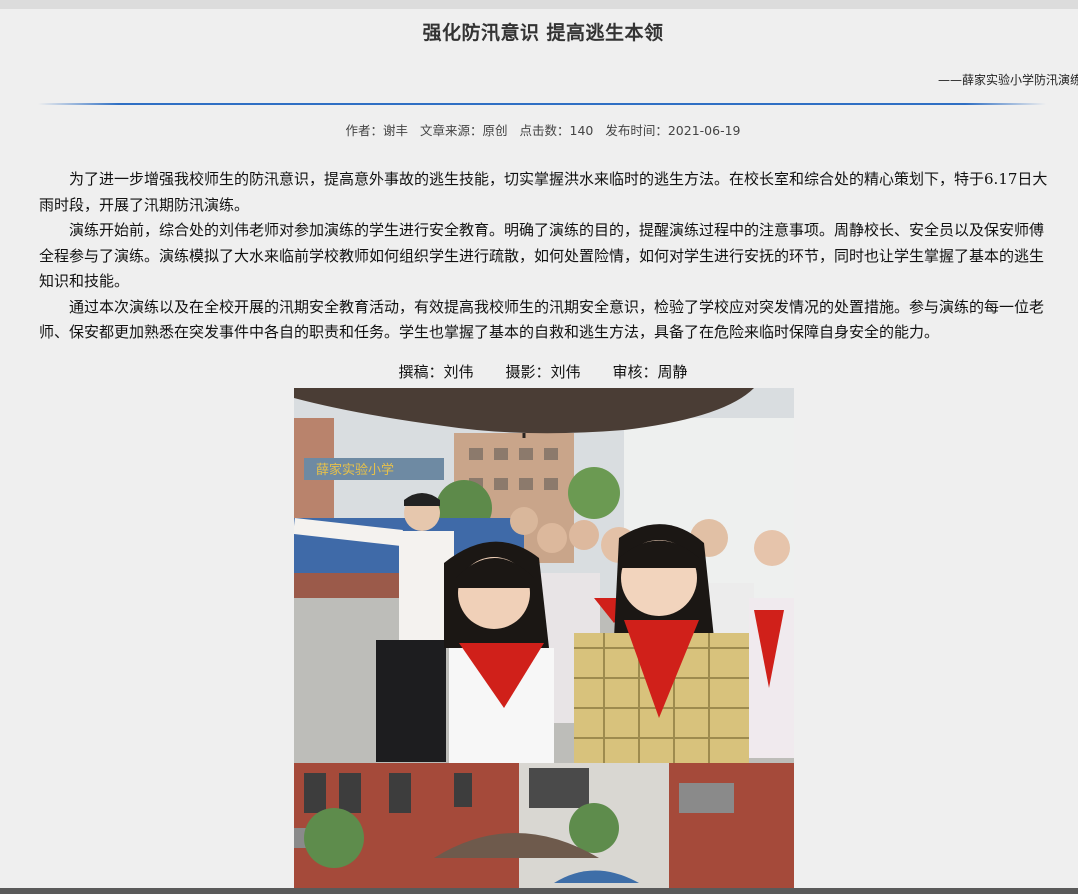  Describe the element at coordinates (436, 372) in the screenshot. I see `credit-writer: 撰稿：刘伟` at that location.